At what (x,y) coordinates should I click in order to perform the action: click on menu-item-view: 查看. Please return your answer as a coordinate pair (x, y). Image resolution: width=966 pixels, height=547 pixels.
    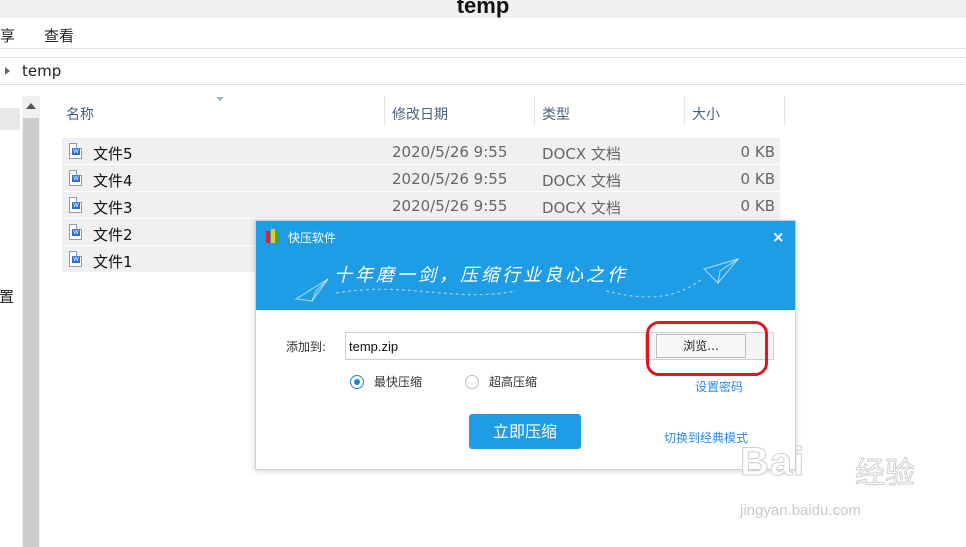
    Looking at the image, I should click on (59, 35).